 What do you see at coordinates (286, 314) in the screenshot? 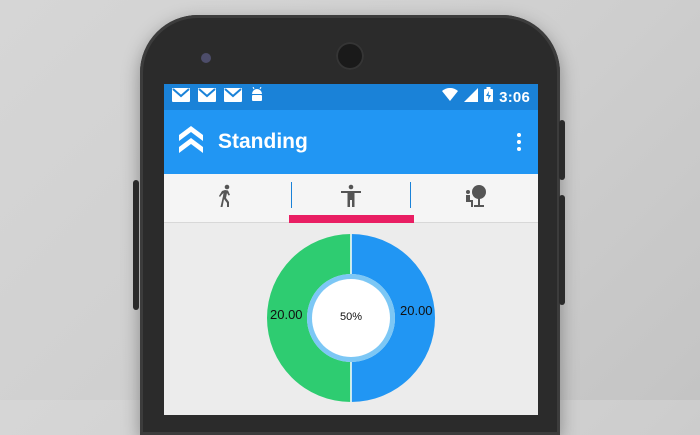
I see `slice-label-green: 20.00` at bounding box center [286, 314].